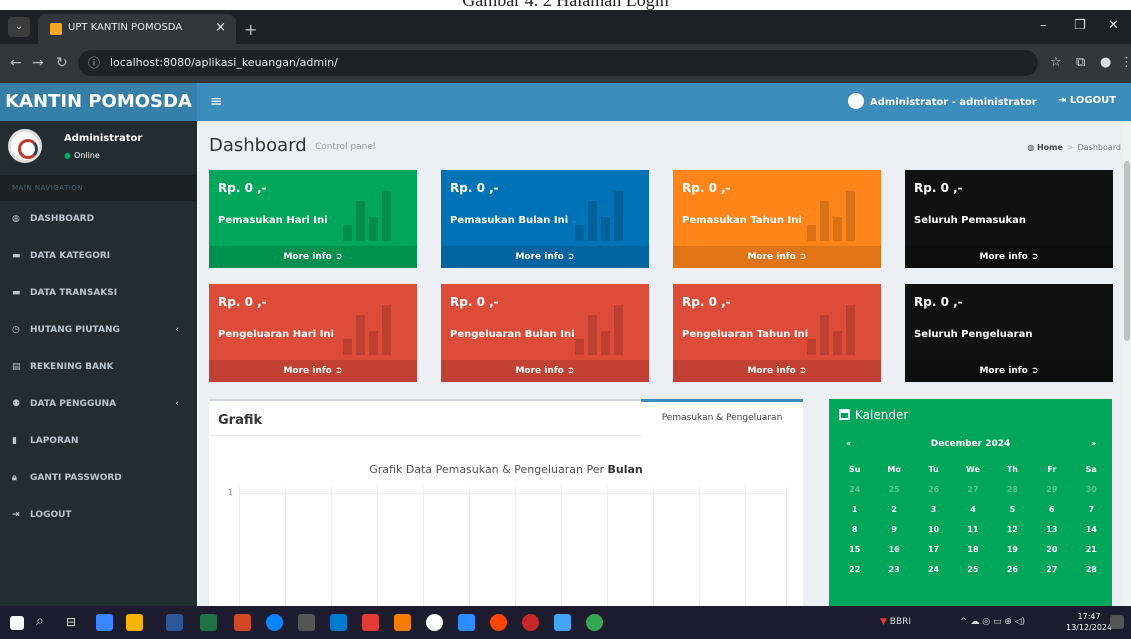 The image size is (1131, 639). I want to click on xampp-icon, so click(402, 622).